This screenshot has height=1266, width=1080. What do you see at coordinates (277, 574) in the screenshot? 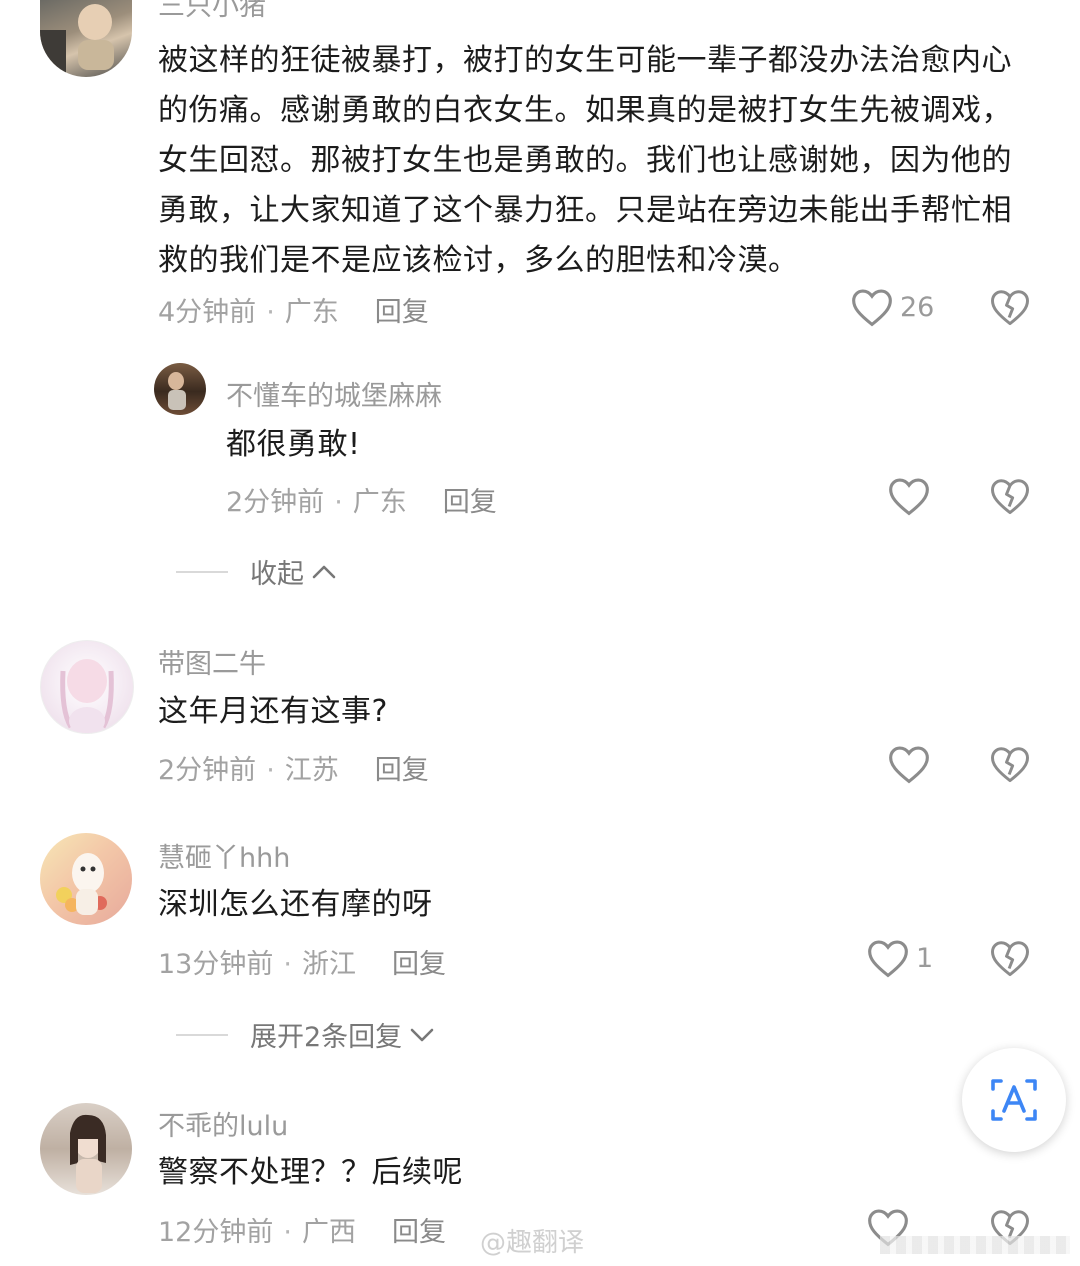
I see `collapse-label: 收起` at bounding box center [277, 574].